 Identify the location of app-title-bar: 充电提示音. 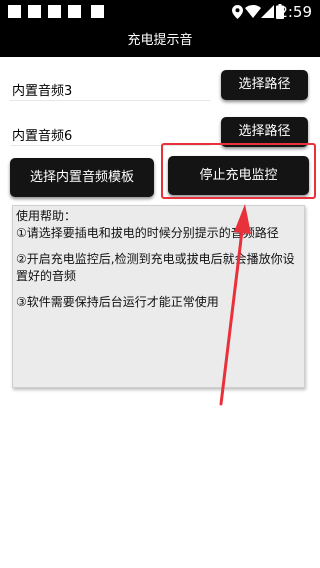
(160, 40).